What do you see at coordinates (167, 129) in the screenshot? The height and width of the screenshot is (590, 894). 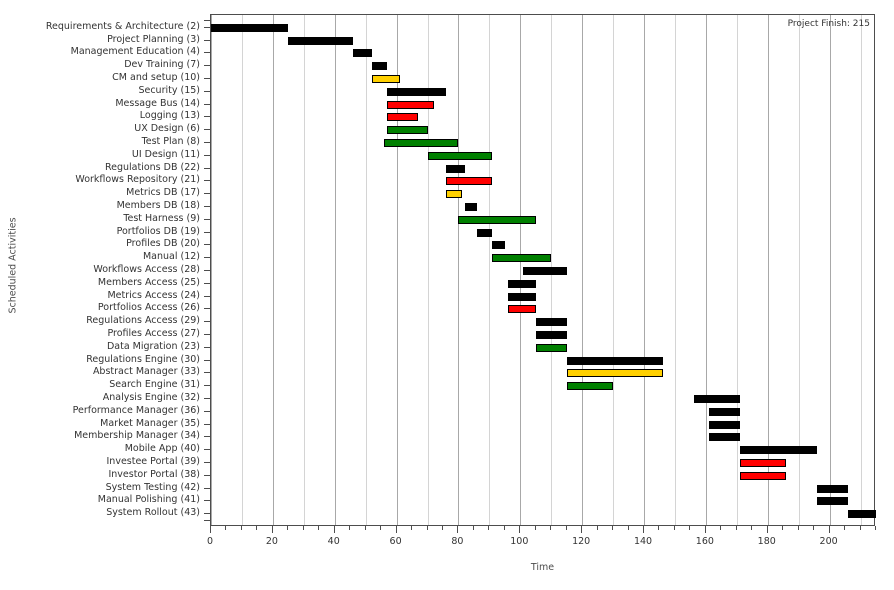 I see `y-axis-tick-label: UX Design (6)` at bounding box center [167, 129].